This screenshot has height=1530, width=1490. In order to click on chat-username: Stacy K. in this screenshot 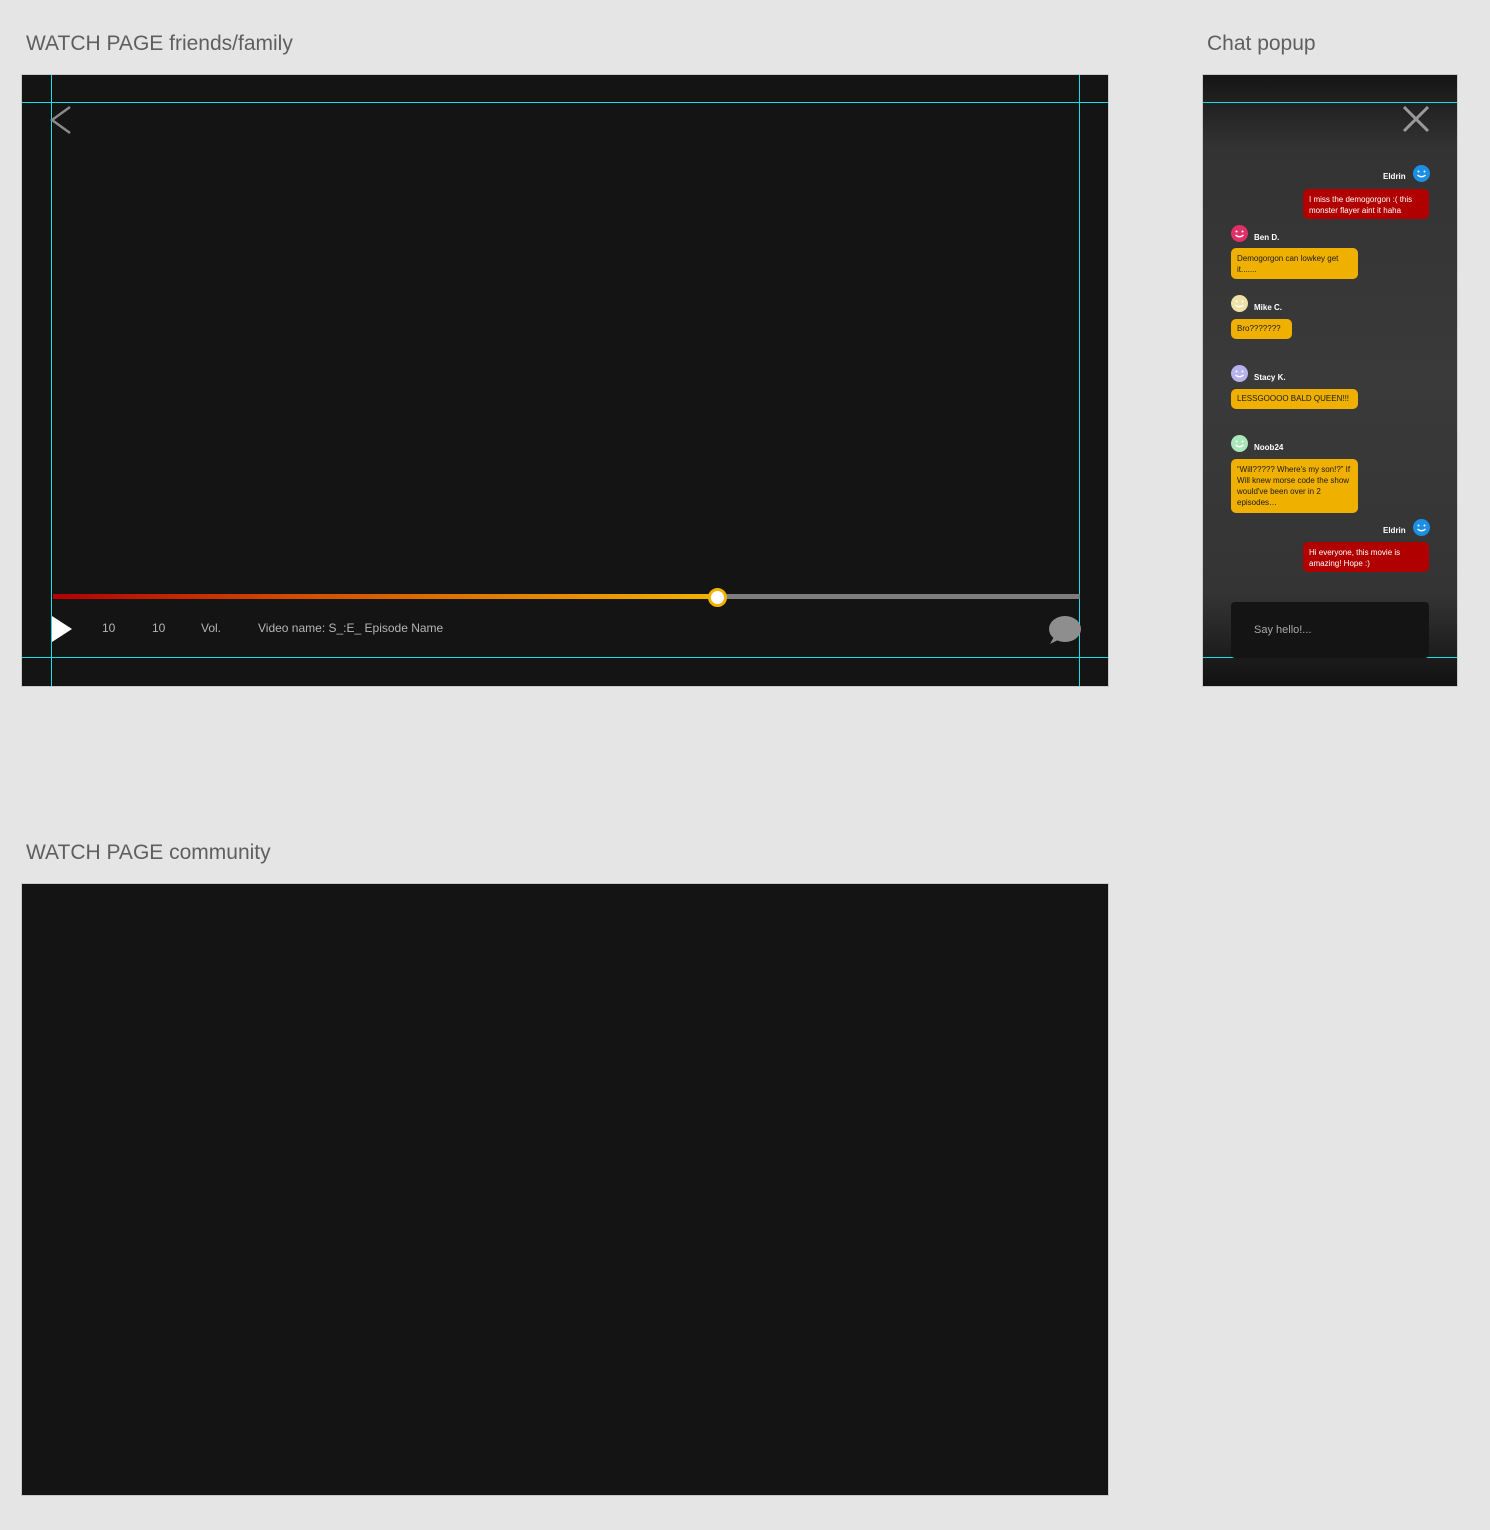, I will do `click(1270, 377)`.